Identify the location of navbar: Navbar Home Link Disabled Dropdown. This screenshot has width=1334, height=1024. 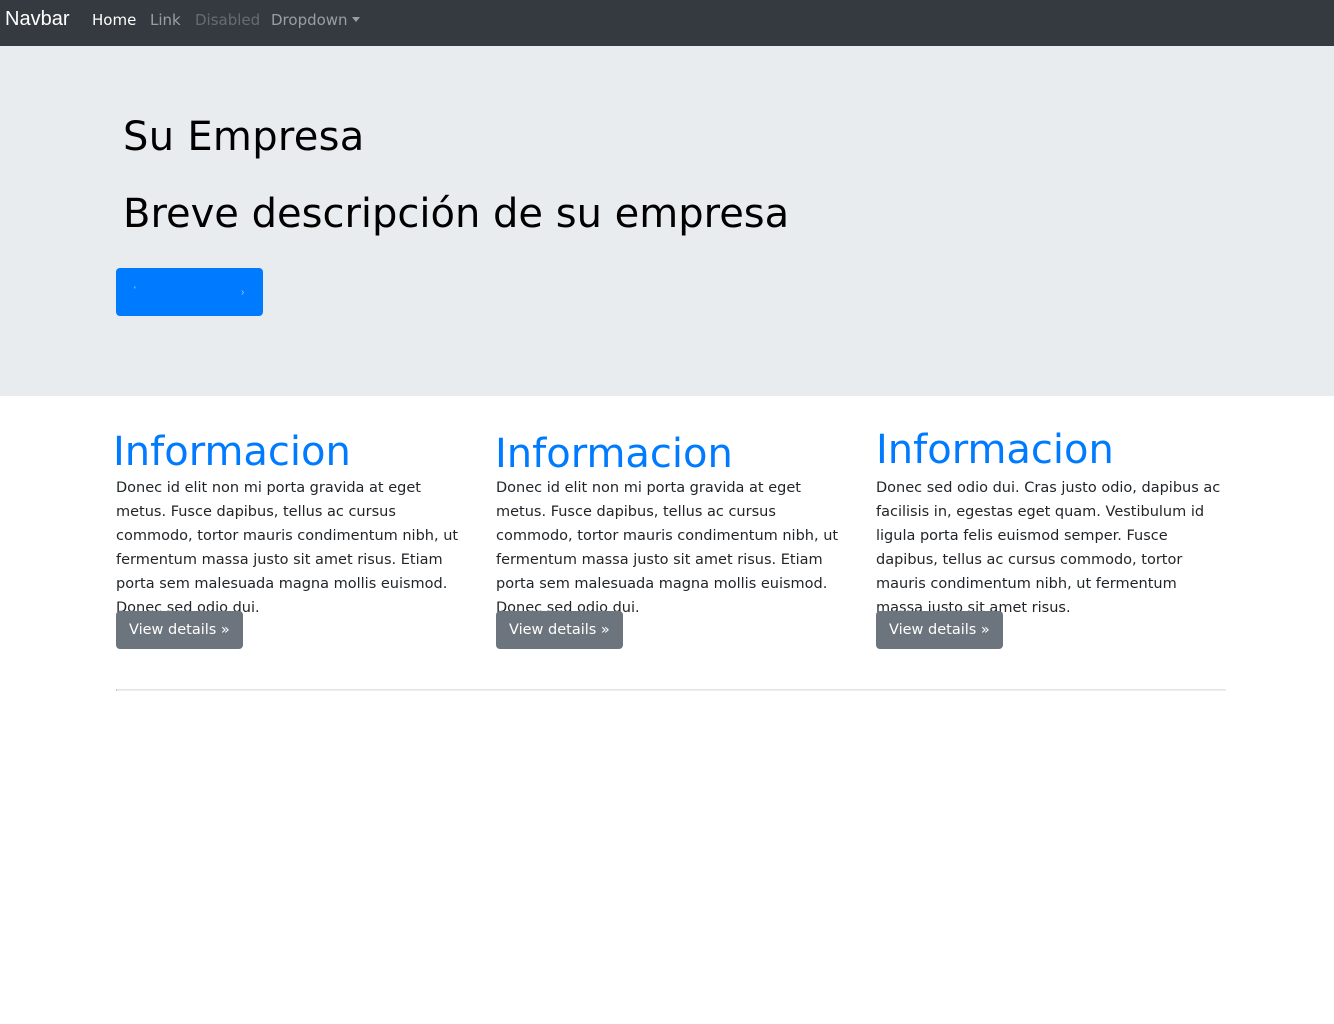
(667, 23).